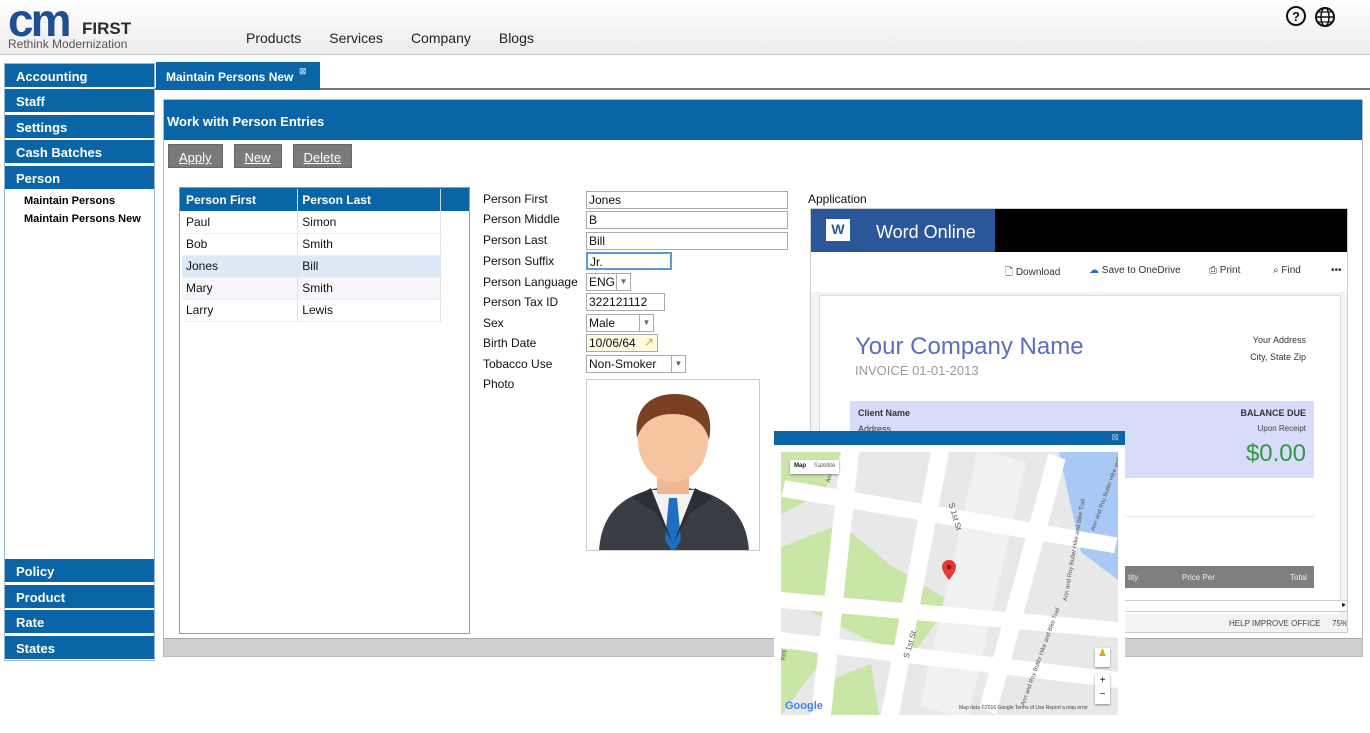 This screenshot has height=733, width=1370. Describe the element at coordinates (240, 266) in the screenshot. I see `cell-person-first: Jones` at that location.